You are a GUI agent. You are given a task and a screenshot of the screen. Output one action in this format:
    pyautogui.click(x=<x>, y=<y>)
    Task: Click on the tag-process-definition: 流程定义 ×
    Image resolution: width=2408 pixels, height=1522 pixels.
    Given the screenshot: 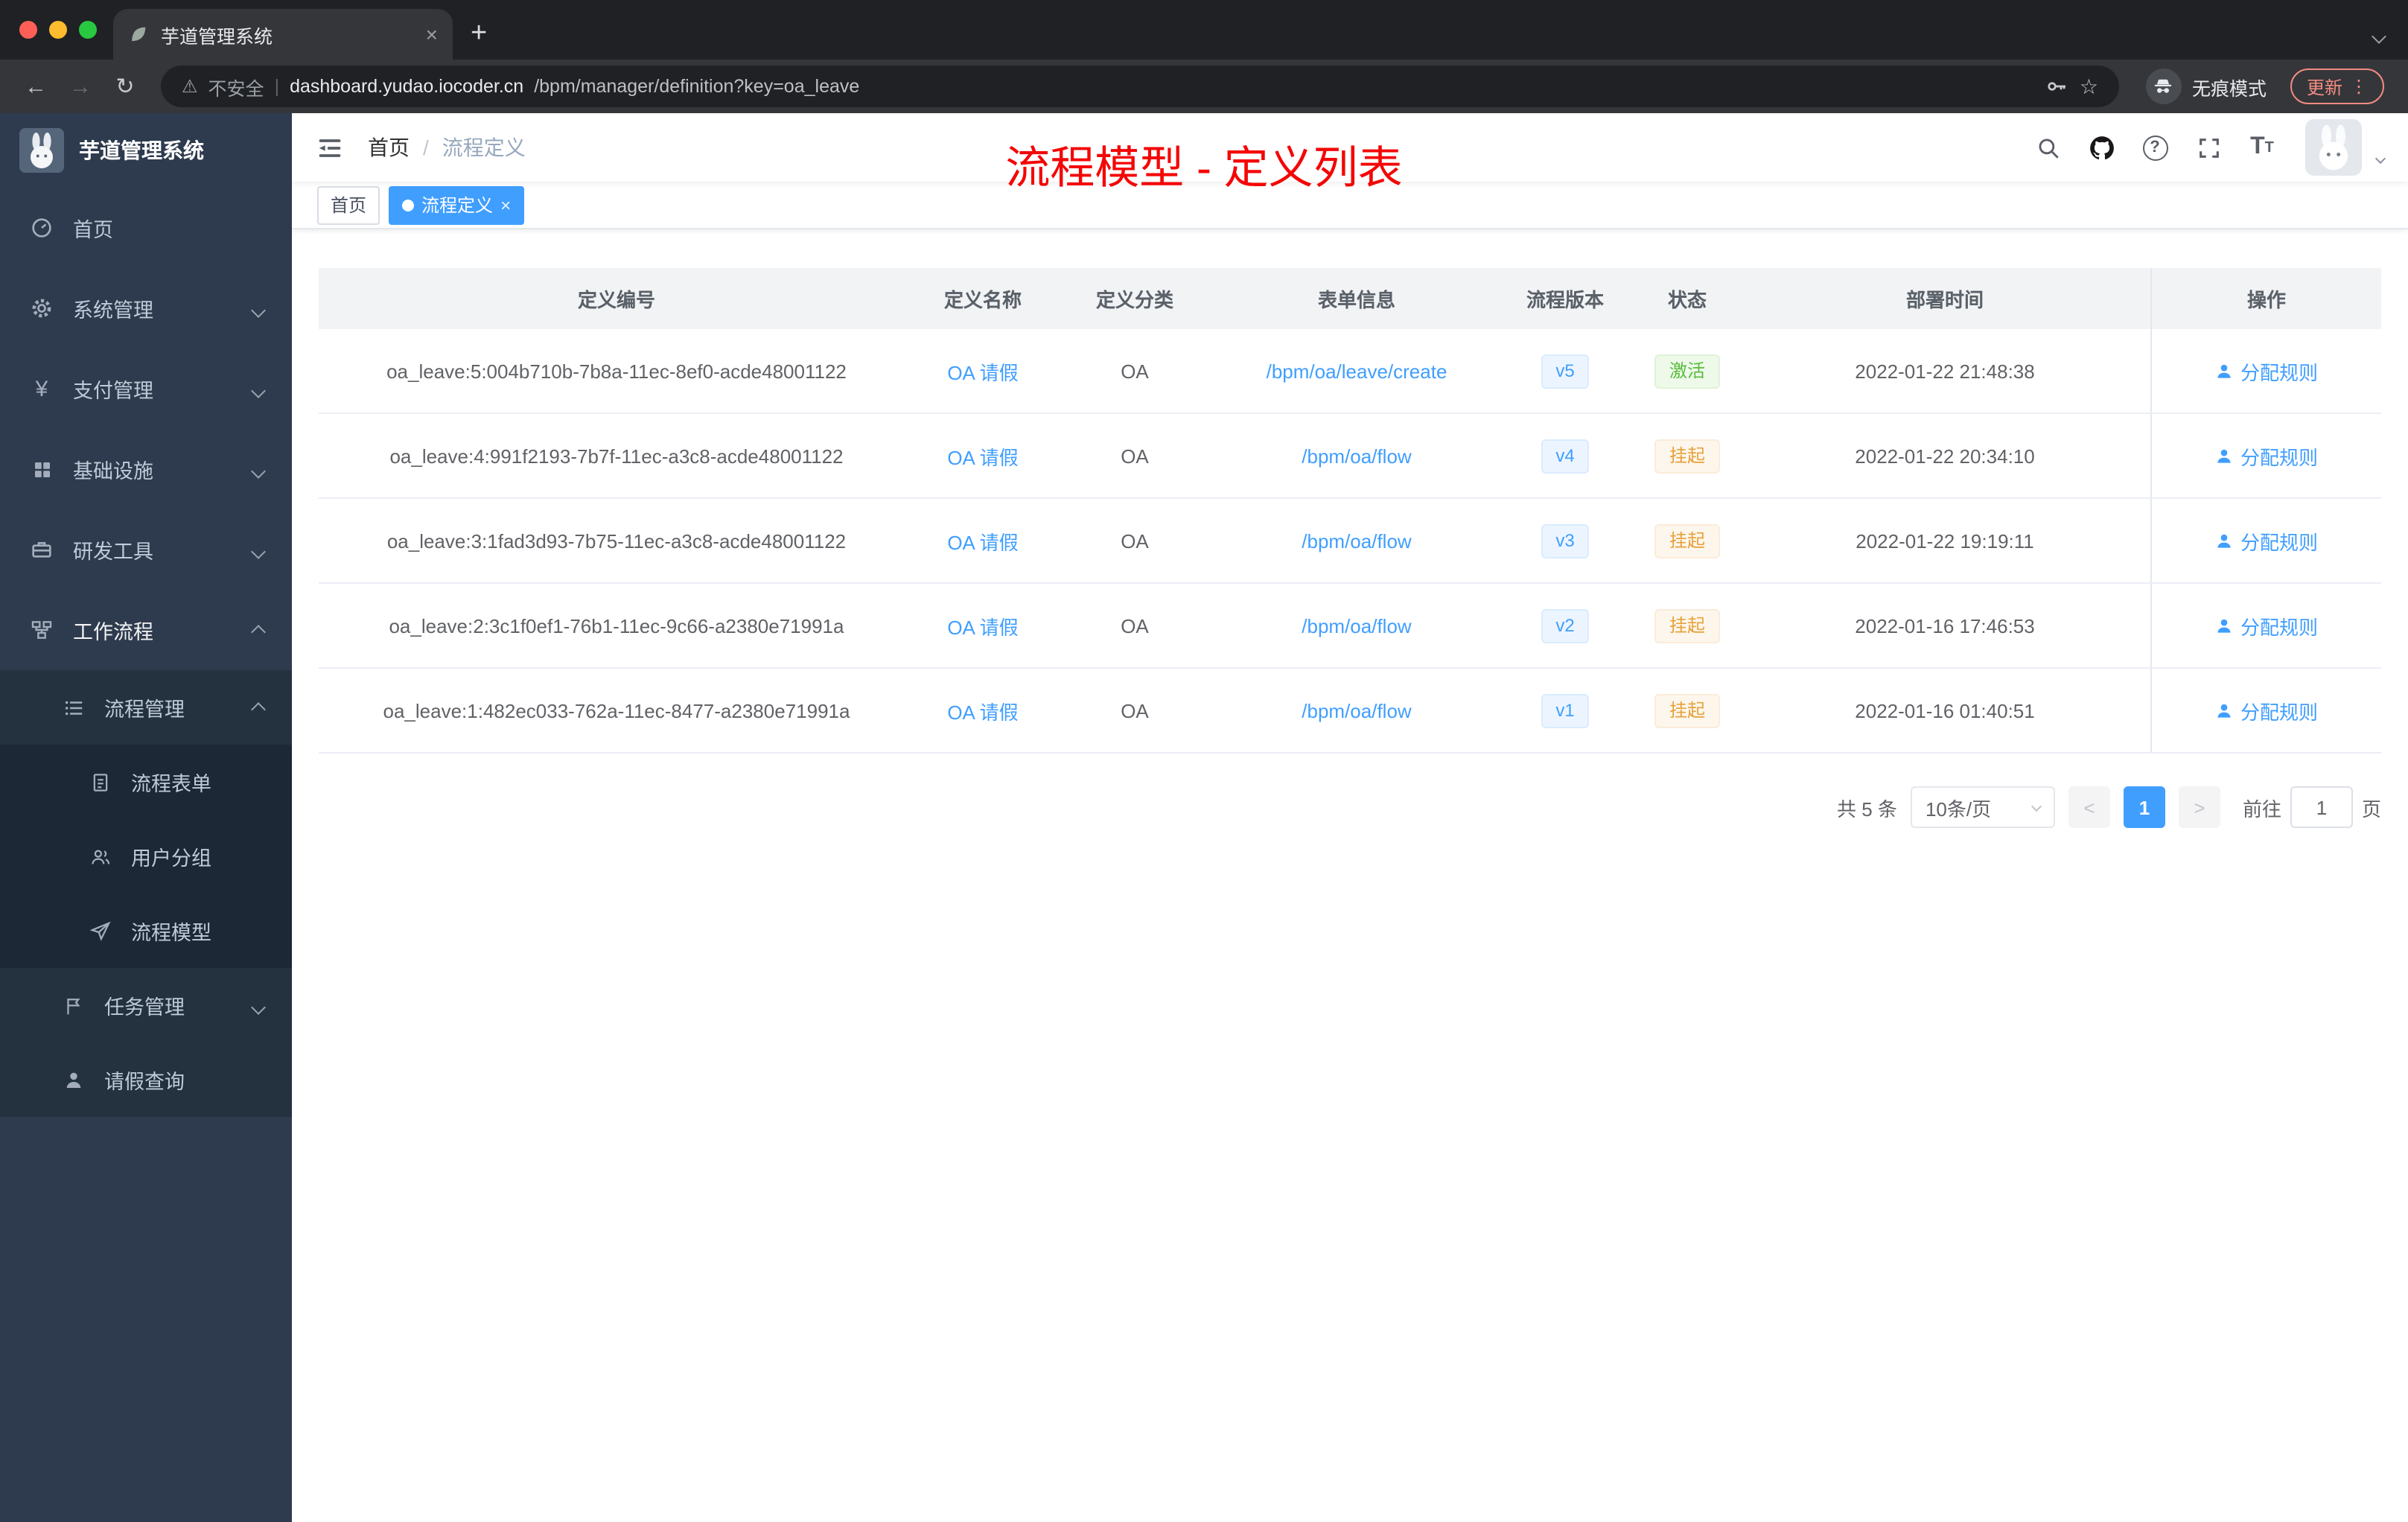 What is the action you would take?
    pyautogui.click(x=457, y=204)
    